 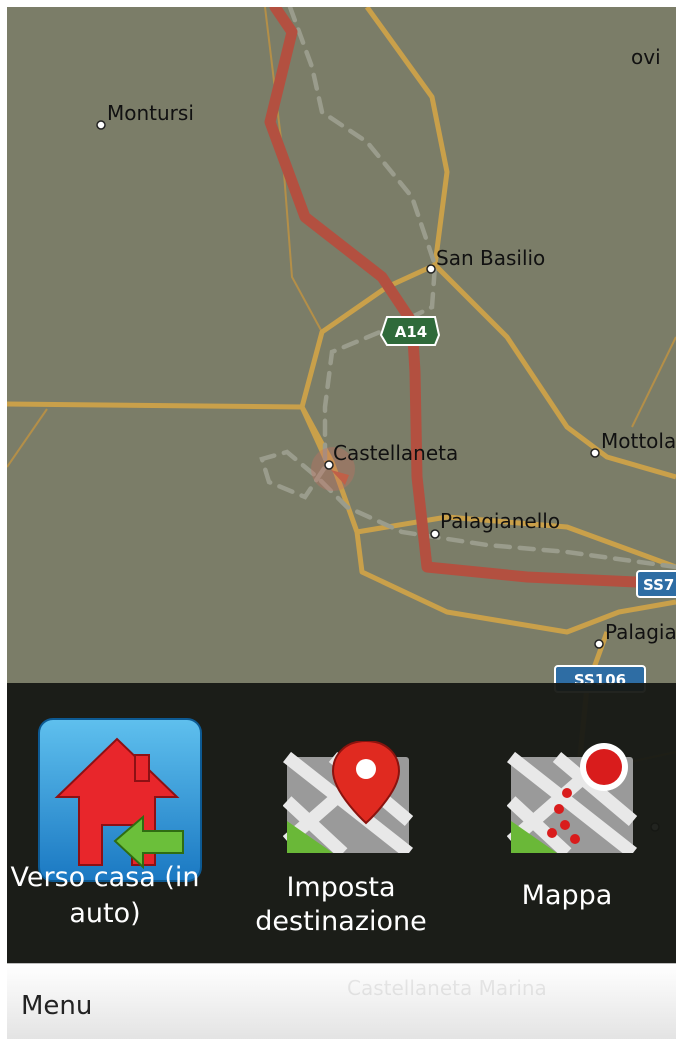 I want to click on home-arrow-icon, so click(x=120, y=800).